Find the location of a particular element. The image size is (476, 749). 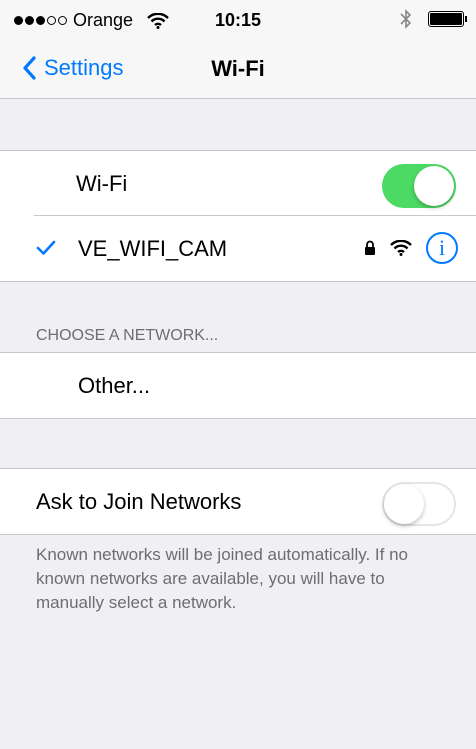

wifi-toggle is located at coordinates (419, 186).